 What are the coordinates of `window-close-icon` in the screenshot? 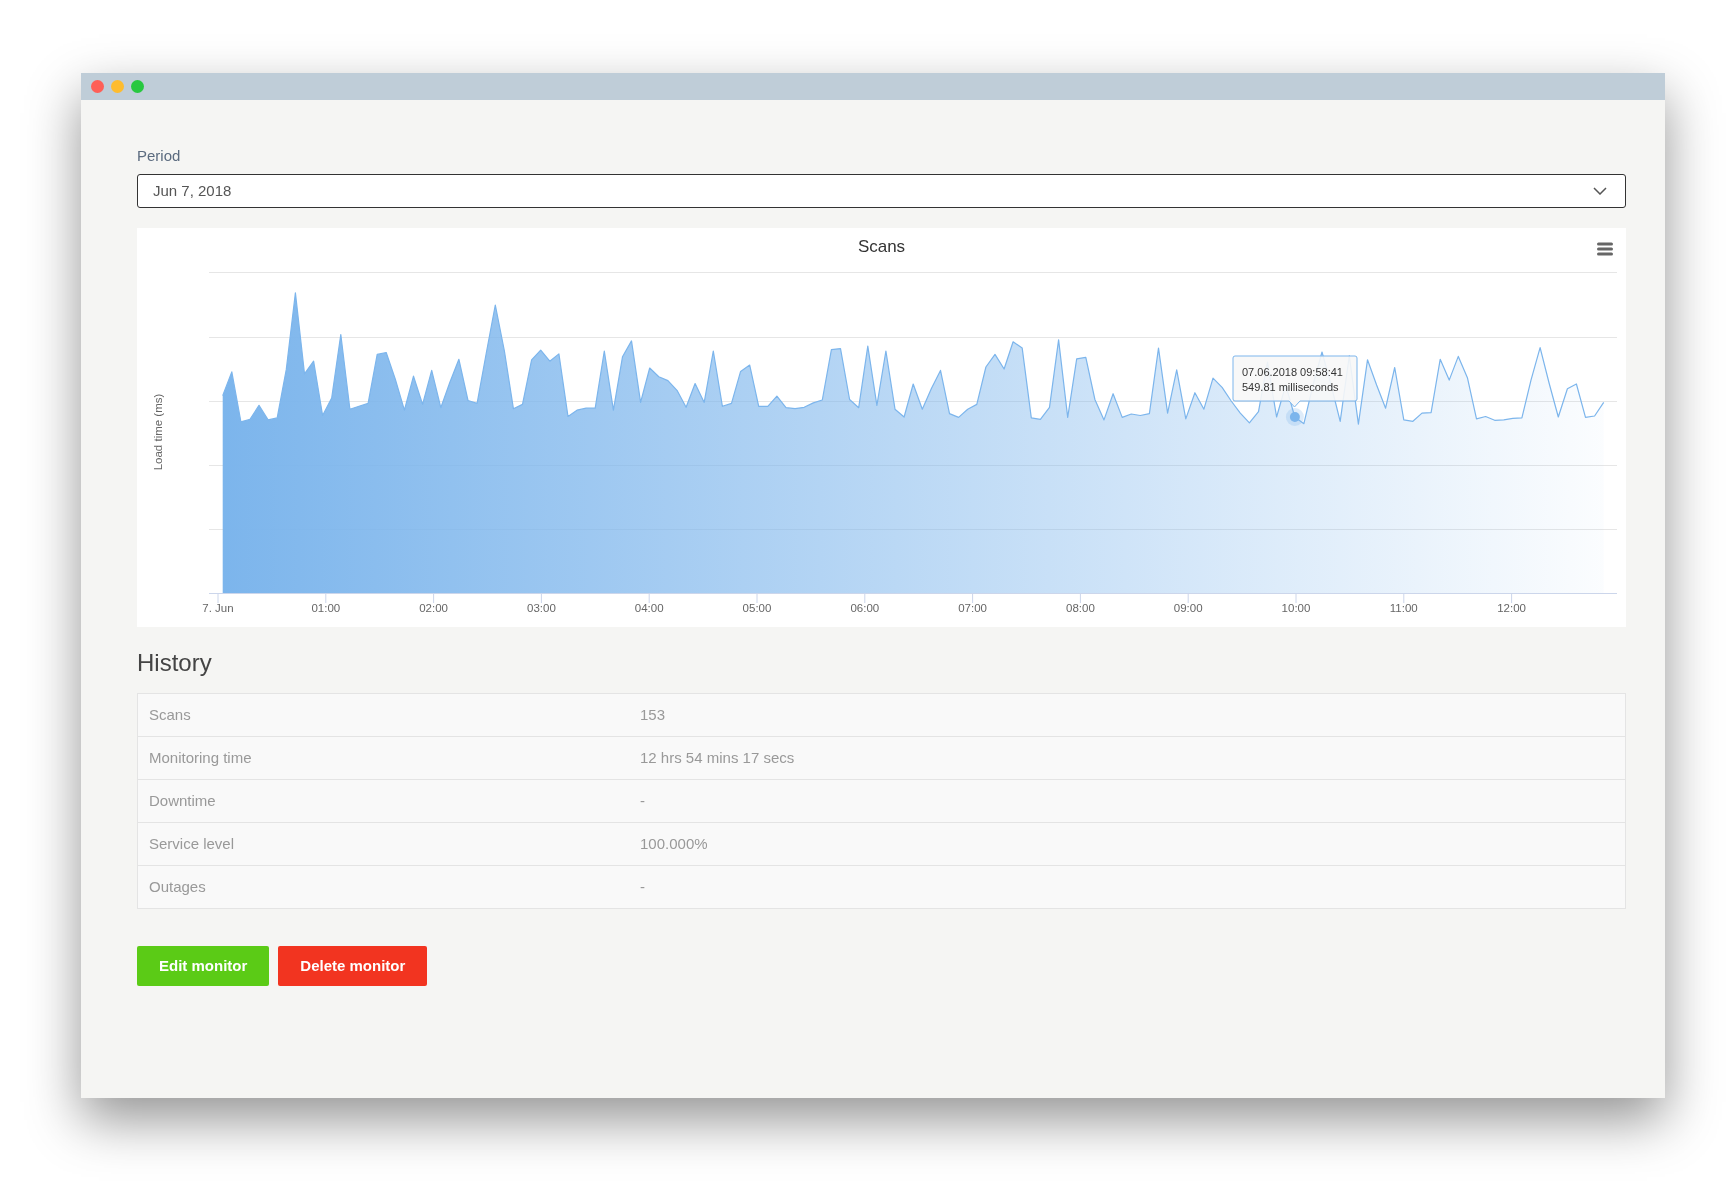 It's located at (97, 86).